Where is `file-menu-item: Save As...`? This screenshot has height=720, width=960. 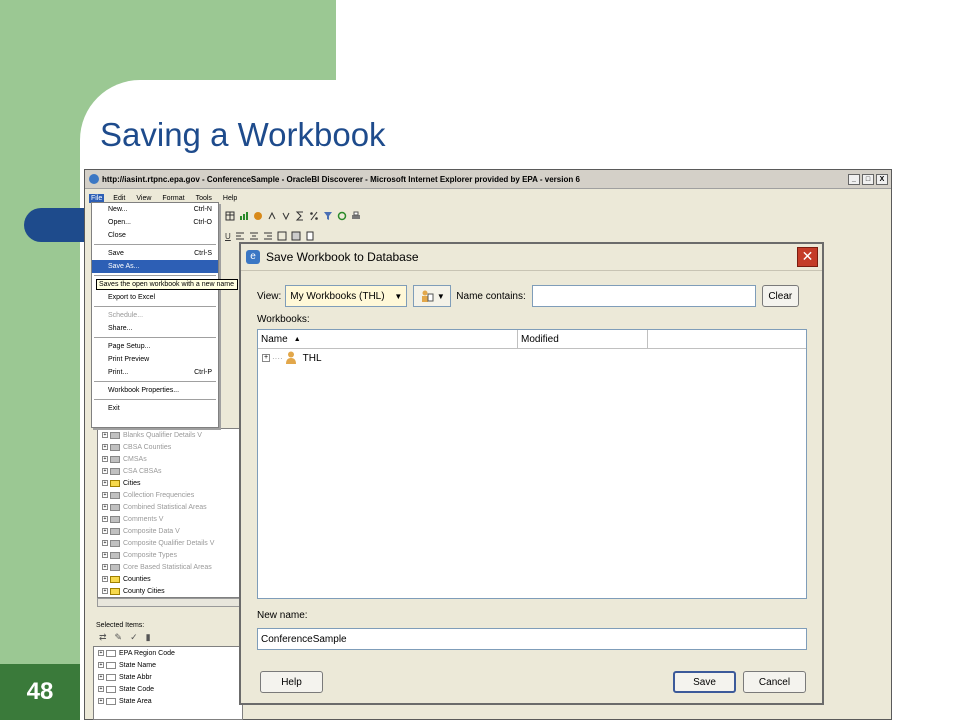 file-menu-item: Save As... is located at coordinates (155, 266).